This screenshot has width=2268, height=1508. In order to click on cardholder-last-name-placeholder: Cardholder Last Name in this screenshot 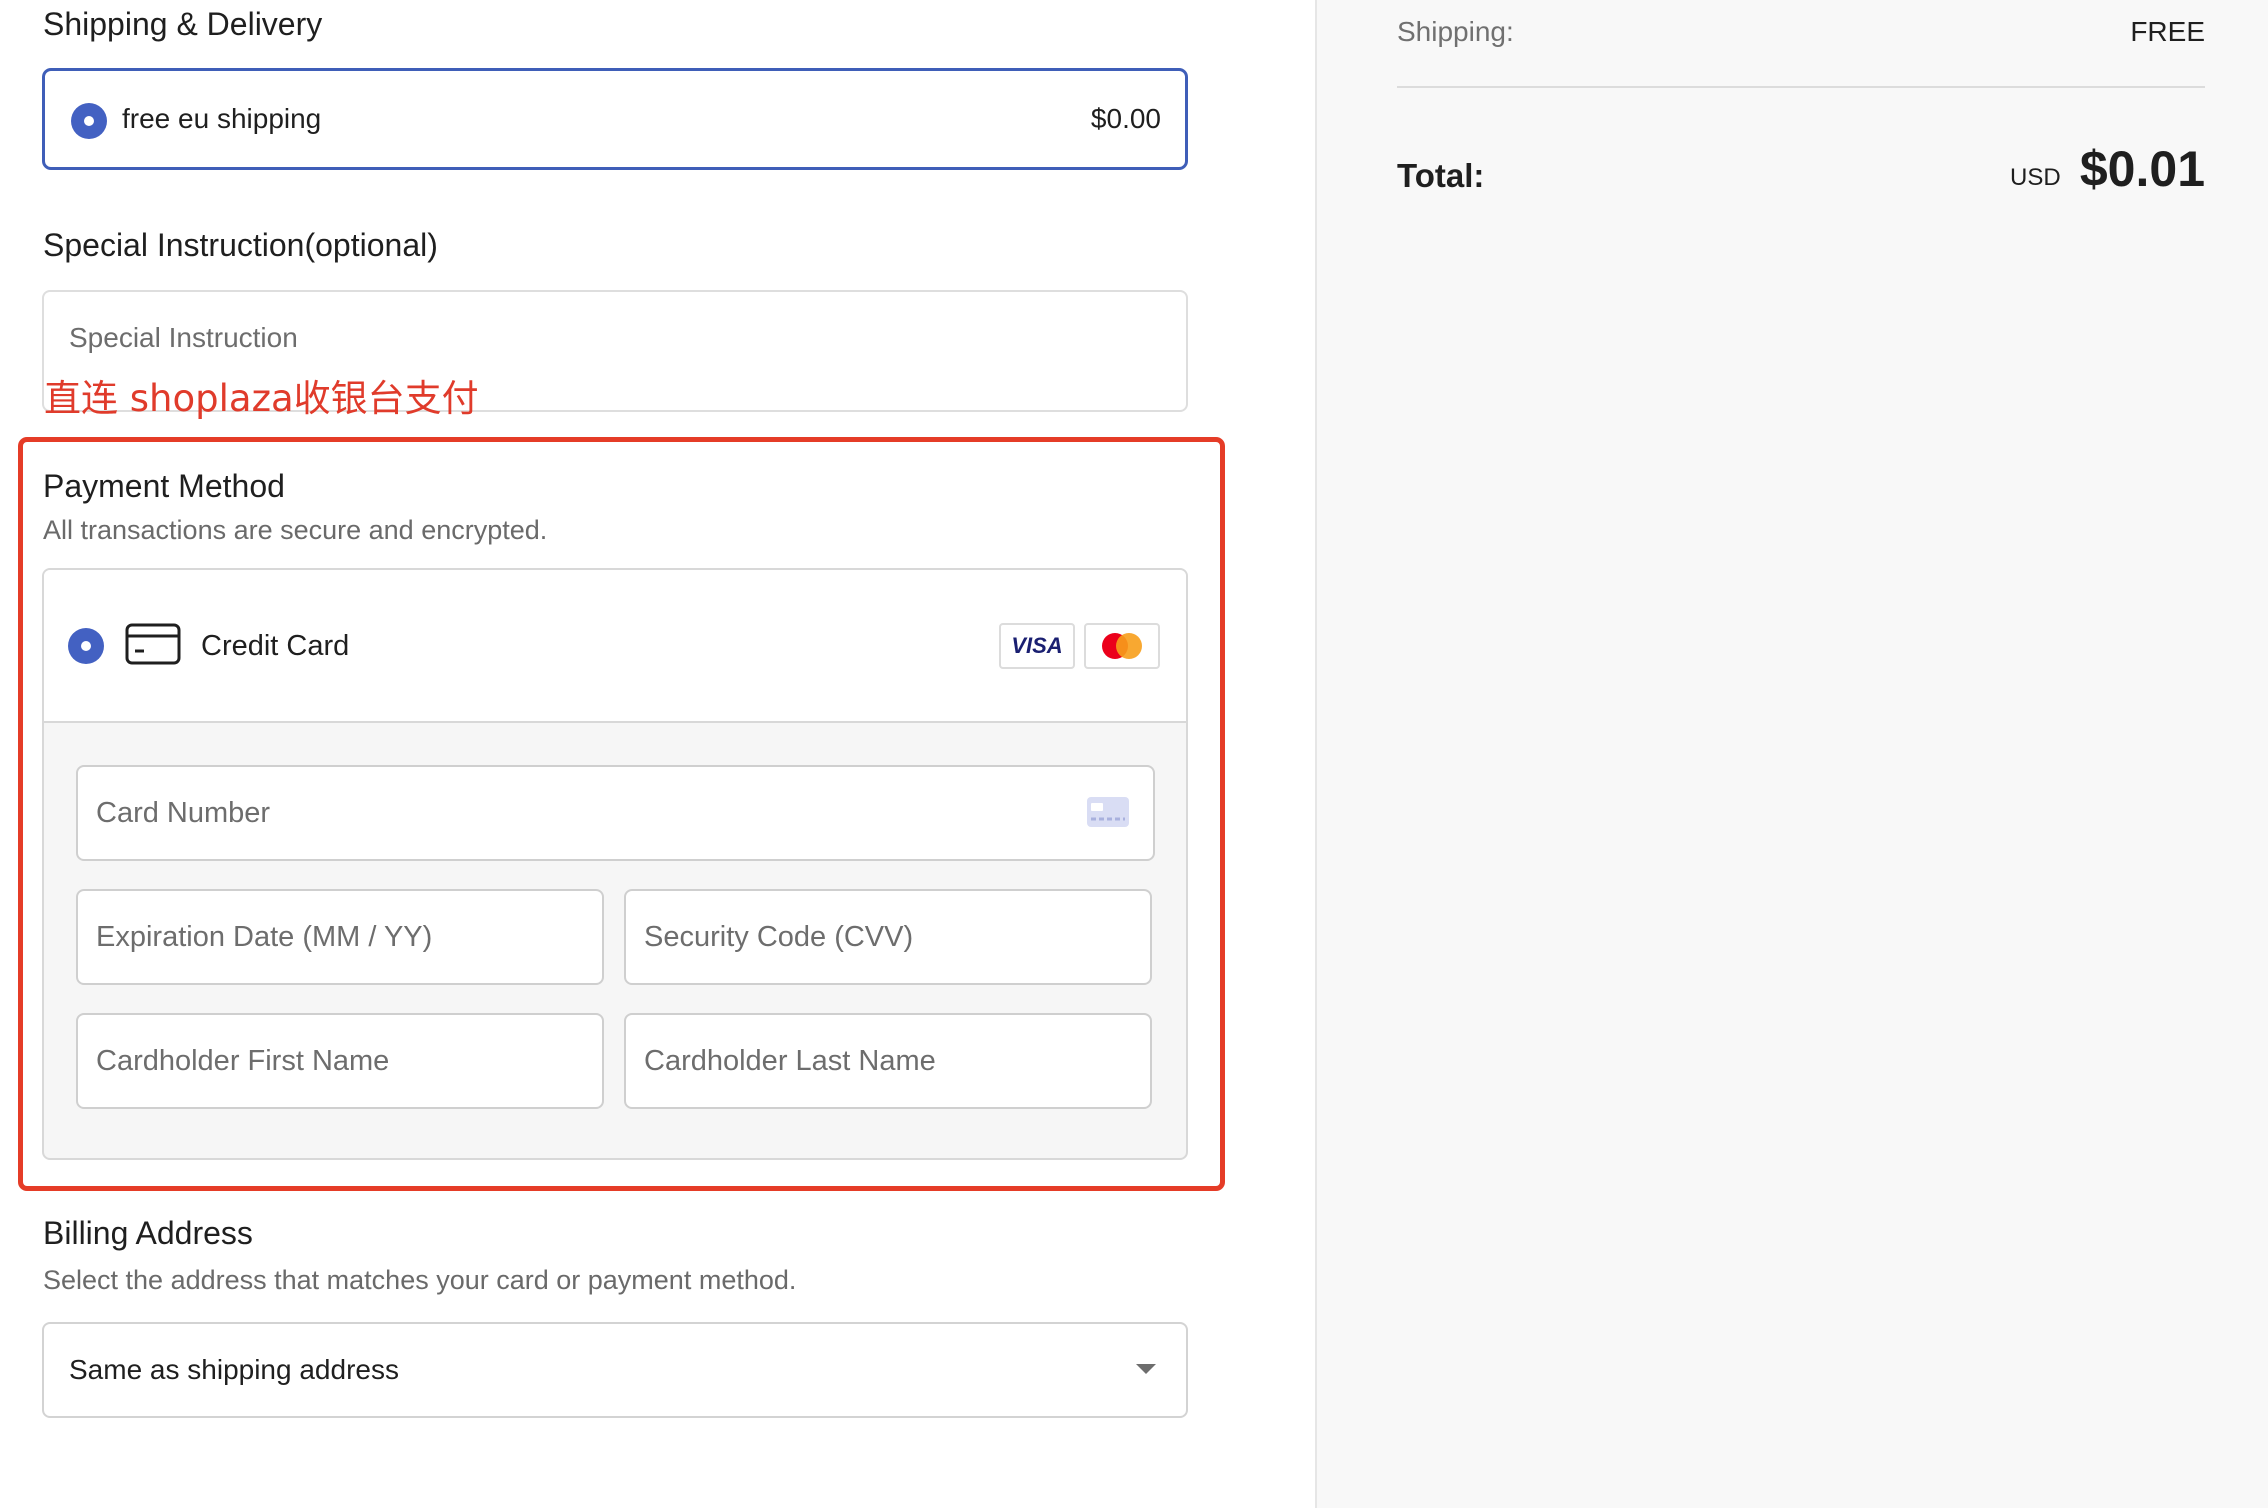, I will do `click(790, 1061)`.